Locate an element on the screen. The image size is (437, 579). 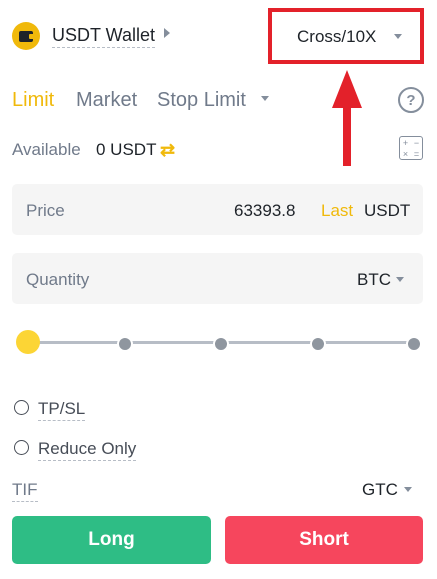
reduce-only-checkbox is located at coordinates (21, 447).